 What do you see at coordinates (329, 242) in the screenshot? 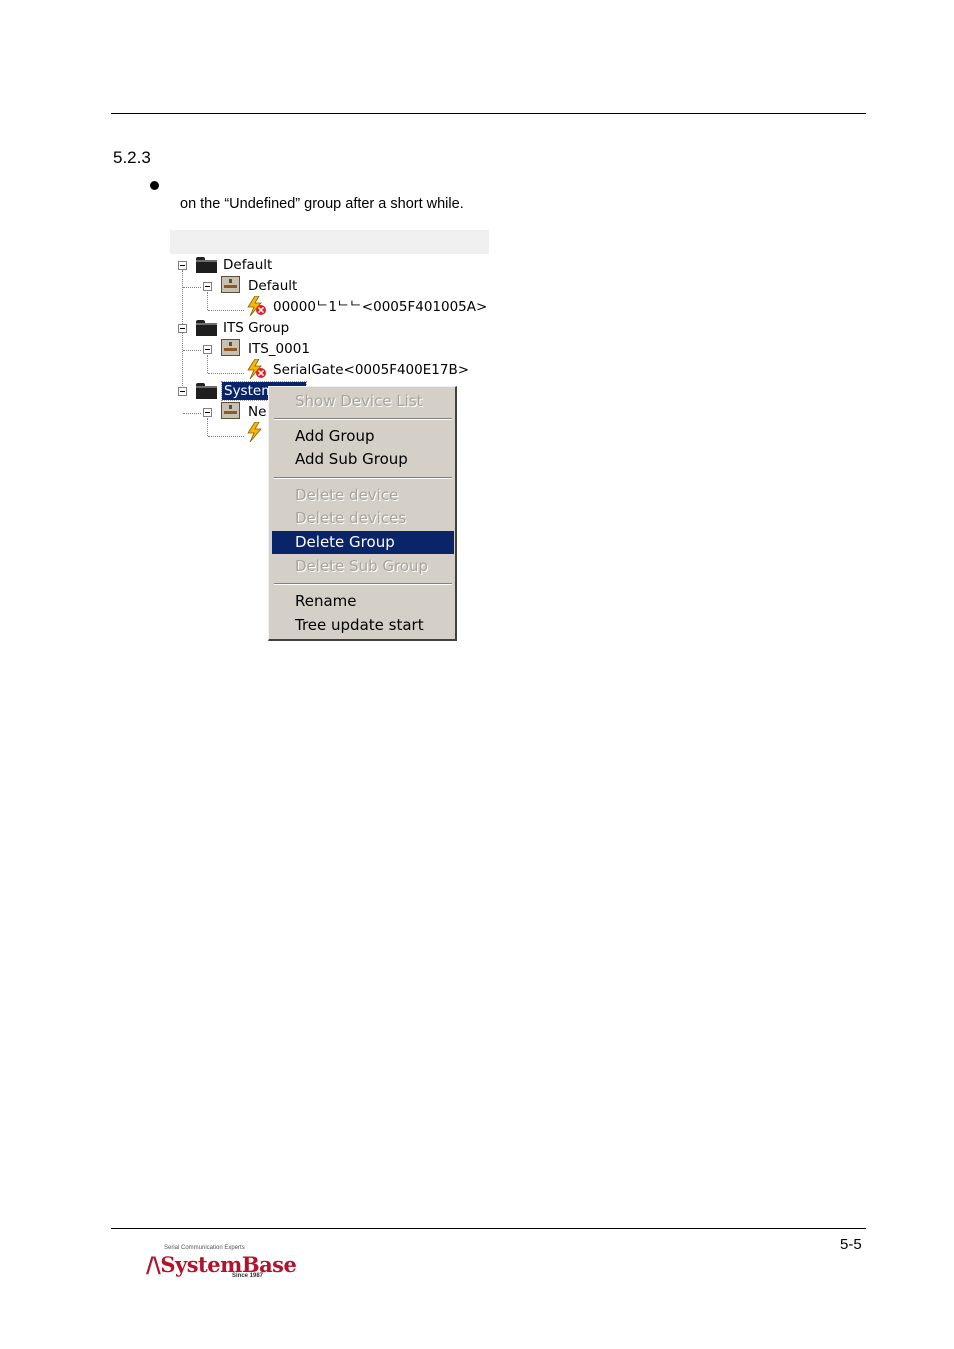
I see `screenshot-toolbar-strip` at bounding box center [329, 242].